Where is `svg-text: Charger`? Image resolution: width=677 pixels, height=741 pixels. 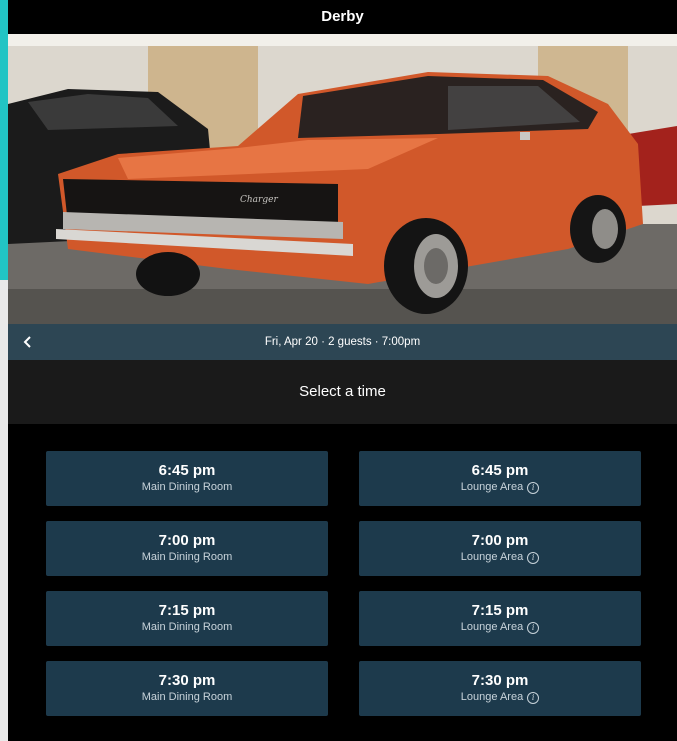
svg-text: Charger is located at coordinates (259, 200).